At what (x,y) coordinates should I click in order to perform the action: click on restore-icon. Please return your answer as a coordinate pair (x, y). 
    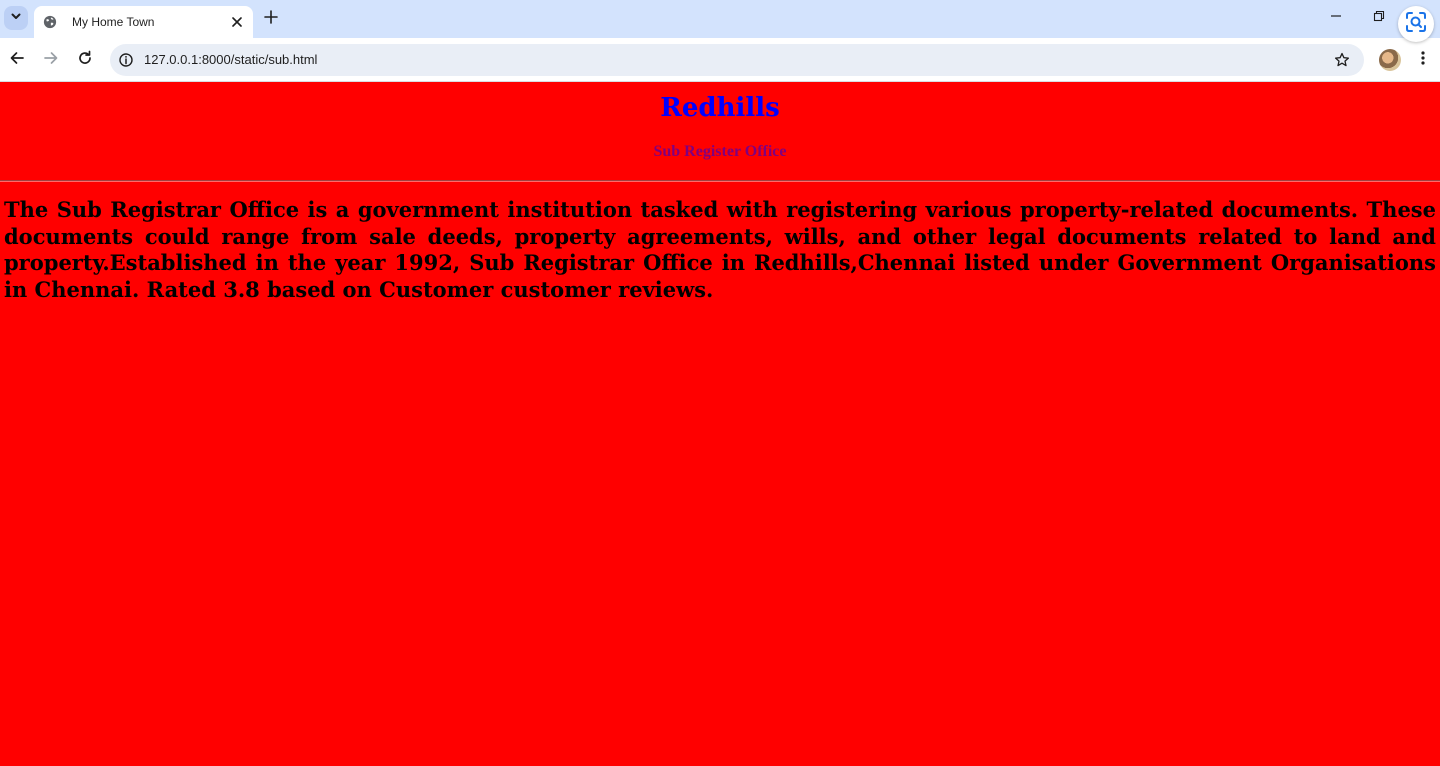
    Looking at the image, I should click on (1379, 18).